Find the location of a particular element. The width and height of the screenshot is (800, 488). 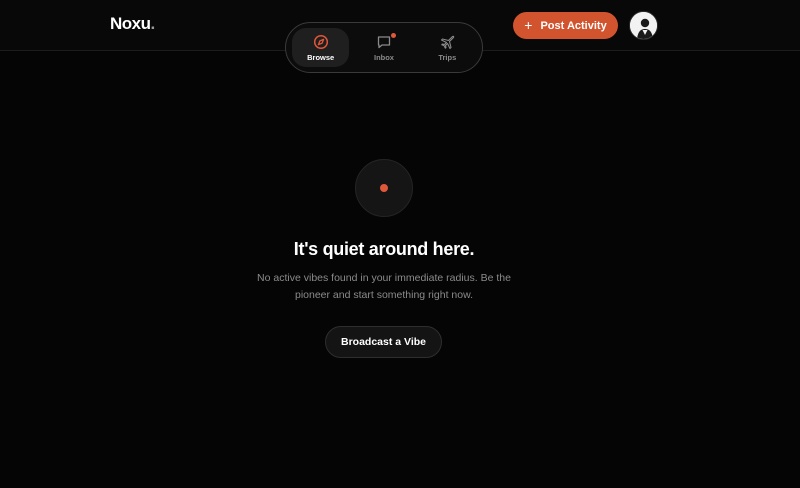

main-nav: Browse Inbox Trips is located at coordinates (384, 47).